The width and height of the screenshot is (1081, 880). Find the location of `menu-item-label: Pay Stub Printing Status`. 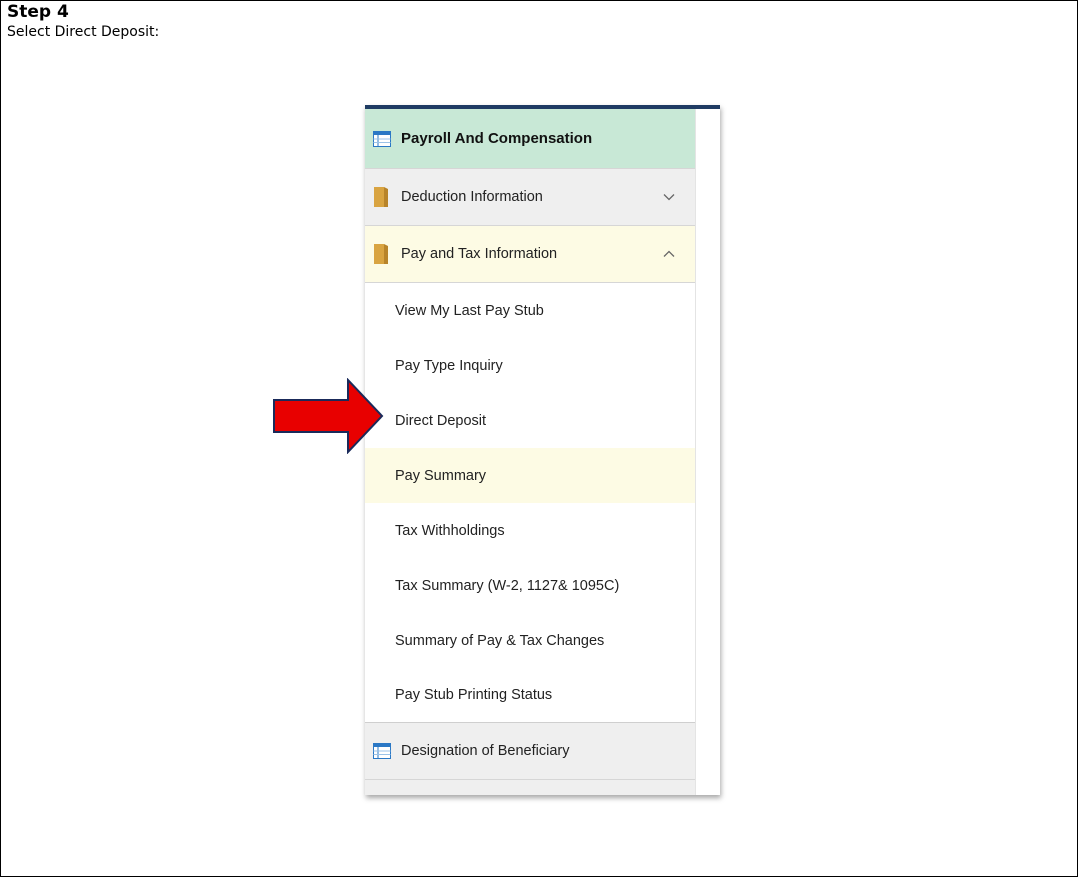

menu-item-label: Pay Stub Printing Status is located at coordinates (474, 695).